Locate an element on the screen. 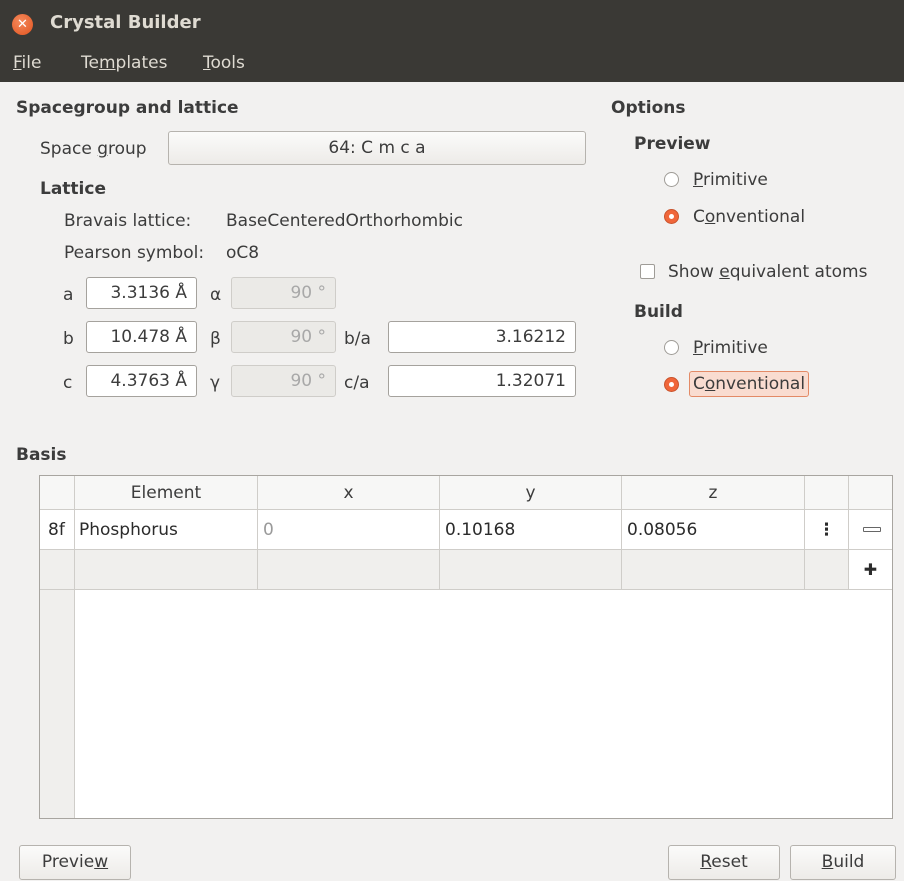 This screenshot has width=904, height=881. window-title: Crystal Builder is located at coordinates (125, 22).